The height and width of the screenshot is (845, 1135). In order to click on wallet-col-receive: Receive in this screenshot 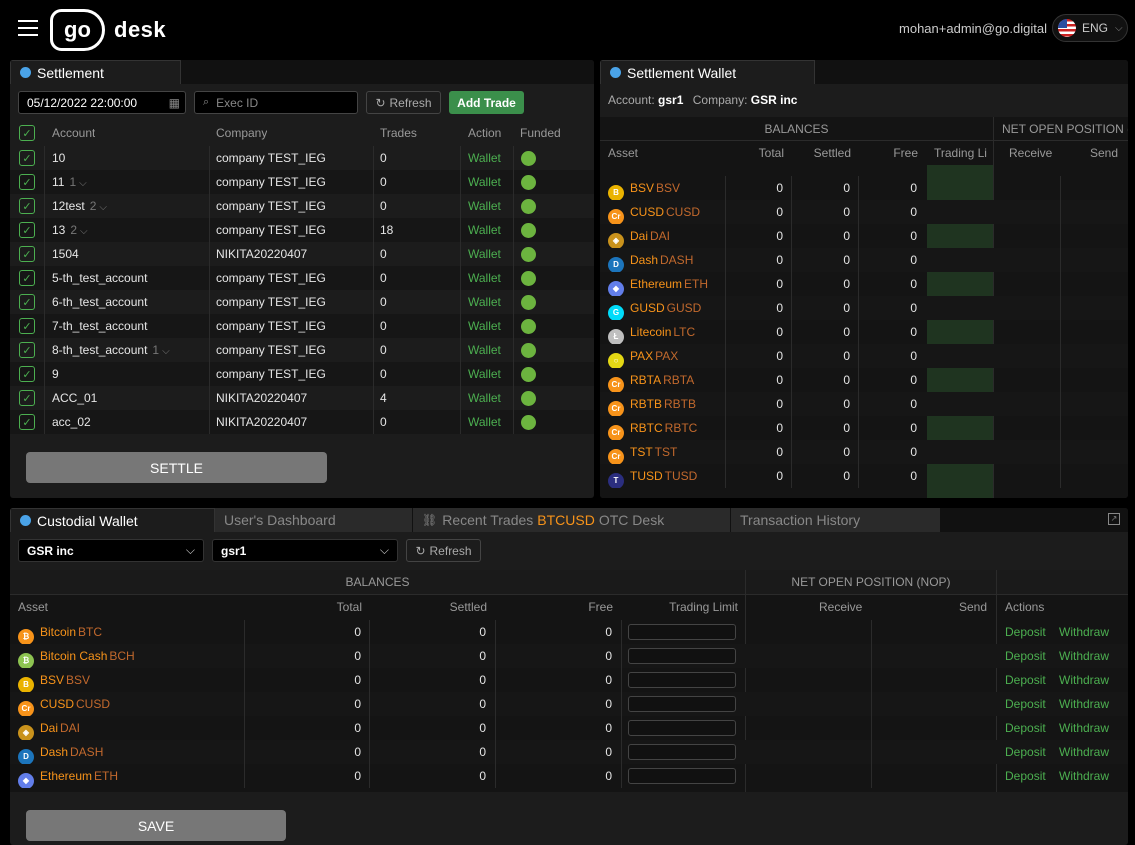, I will do `click(1030, 153)`.